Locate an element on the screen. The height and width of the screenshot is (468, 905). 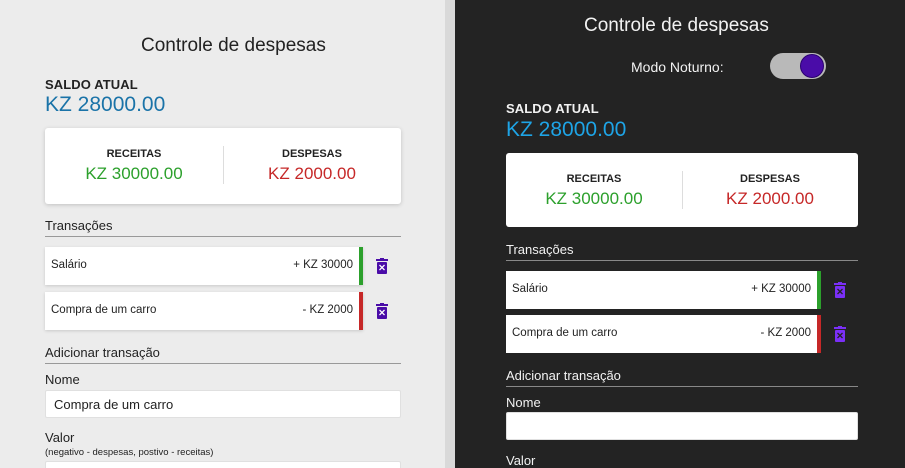
night-mode-toggle is located at coordinates (798, 66).